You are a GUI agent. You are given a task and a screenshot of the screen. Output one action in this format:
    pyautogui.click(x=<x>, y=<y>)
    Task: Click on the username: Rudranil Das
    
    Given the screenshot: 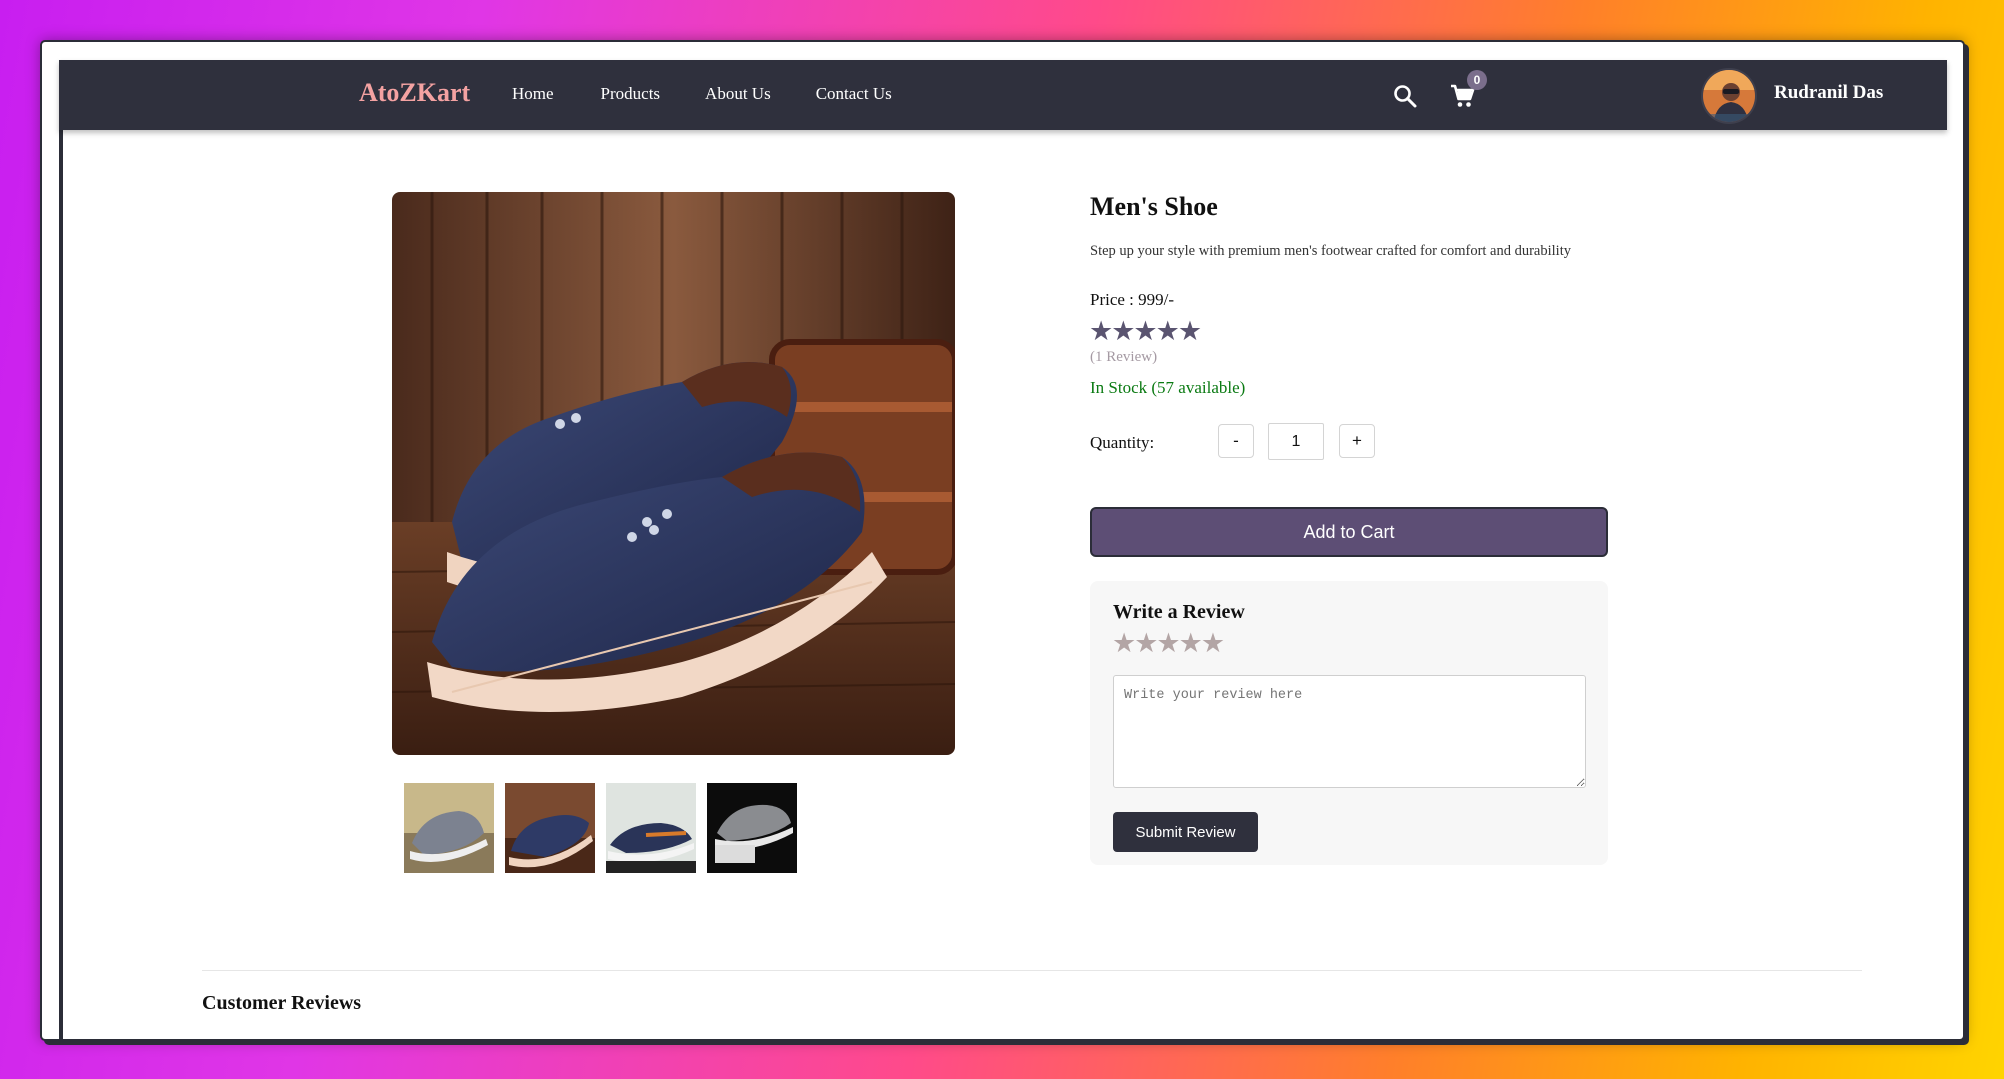 What is the action you would take?
    pyautogui.click(x=1828, y=93)
    